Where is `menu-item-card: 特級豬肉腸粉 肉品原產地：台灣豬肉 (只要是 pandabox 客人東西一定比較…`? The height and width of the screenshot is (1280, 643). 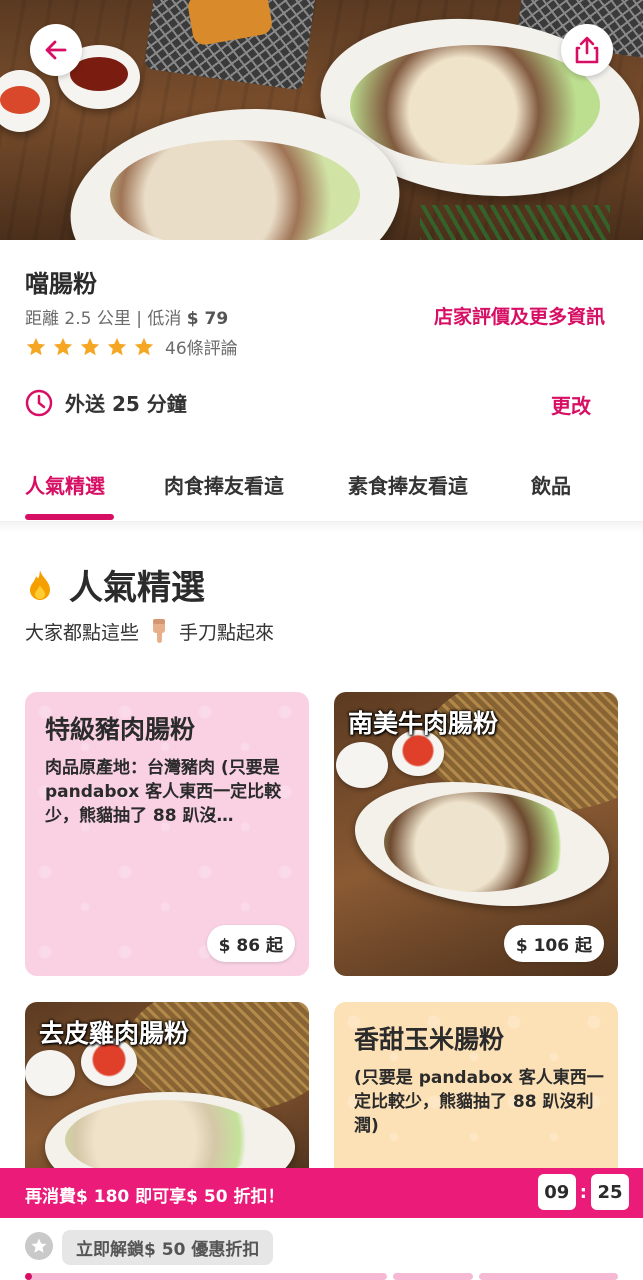 menu-item-card: 特級豬肉腸粉 肉品原產地：台灣豬肉 (只要是 pandabox 客人東西一定比較… is located at coordinates (167, 834).